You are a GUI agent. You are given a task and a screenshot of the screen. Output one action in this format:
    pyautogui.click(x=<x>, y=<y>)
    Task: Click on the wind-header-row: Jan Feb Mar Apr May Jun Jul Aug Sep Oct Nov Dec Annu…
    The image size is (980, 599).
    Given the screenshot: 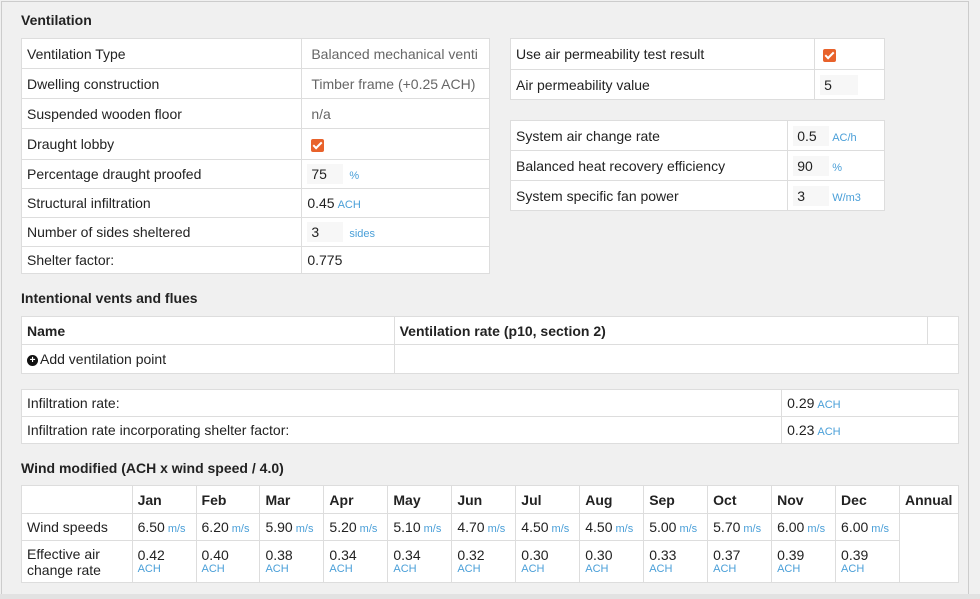 What is the action you would take?
    pyautogui.click(x=490, y=499)
    